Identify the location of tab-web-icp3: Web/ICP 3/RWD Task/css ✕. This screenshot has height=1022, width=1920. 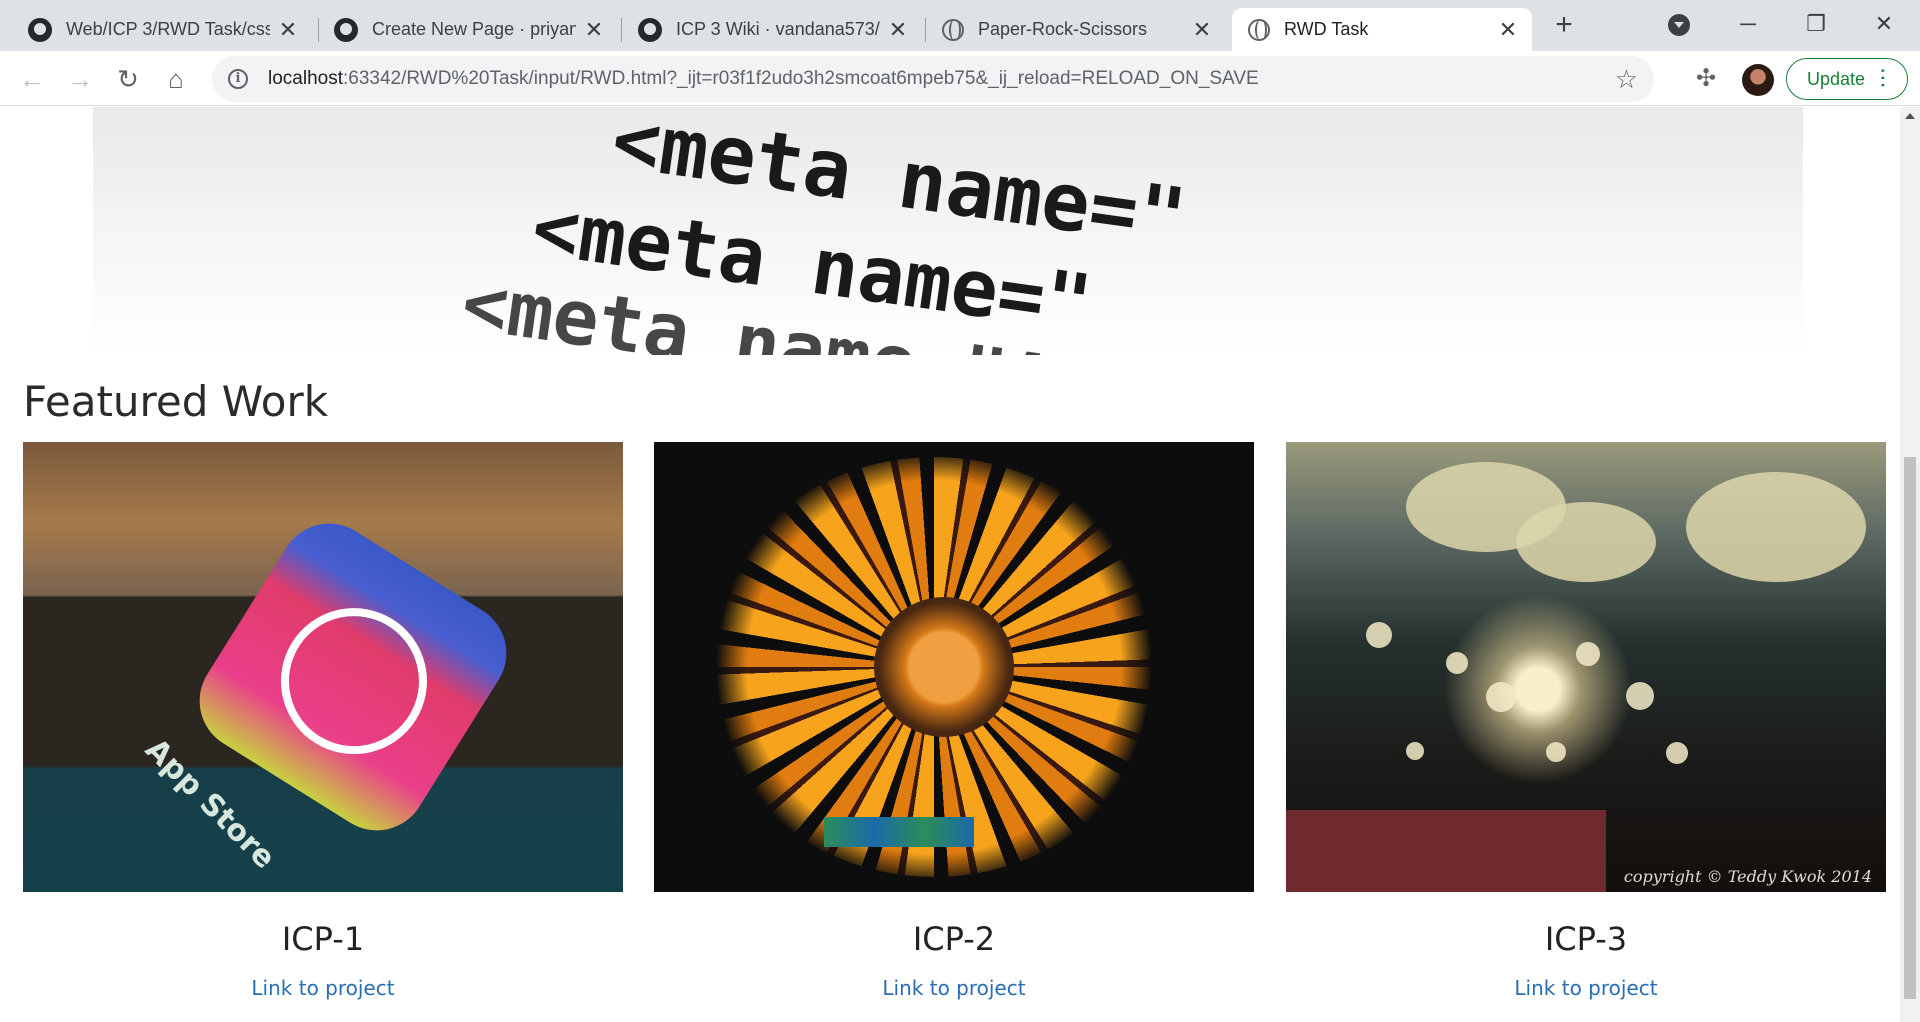
(162, 29).